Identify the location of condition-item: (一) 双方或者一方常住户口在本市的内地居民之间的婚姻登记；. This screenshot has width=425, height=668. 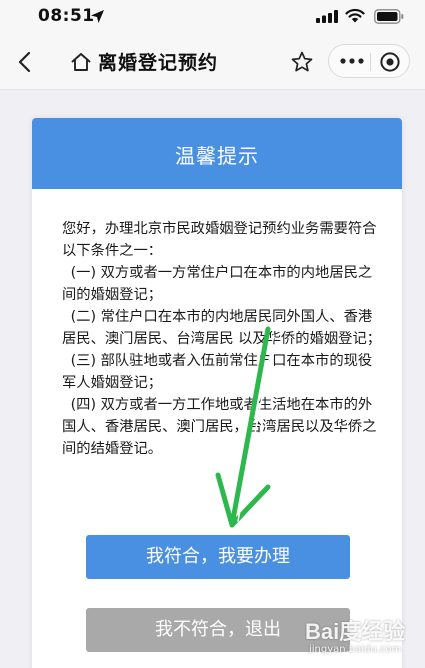
(217, 284).